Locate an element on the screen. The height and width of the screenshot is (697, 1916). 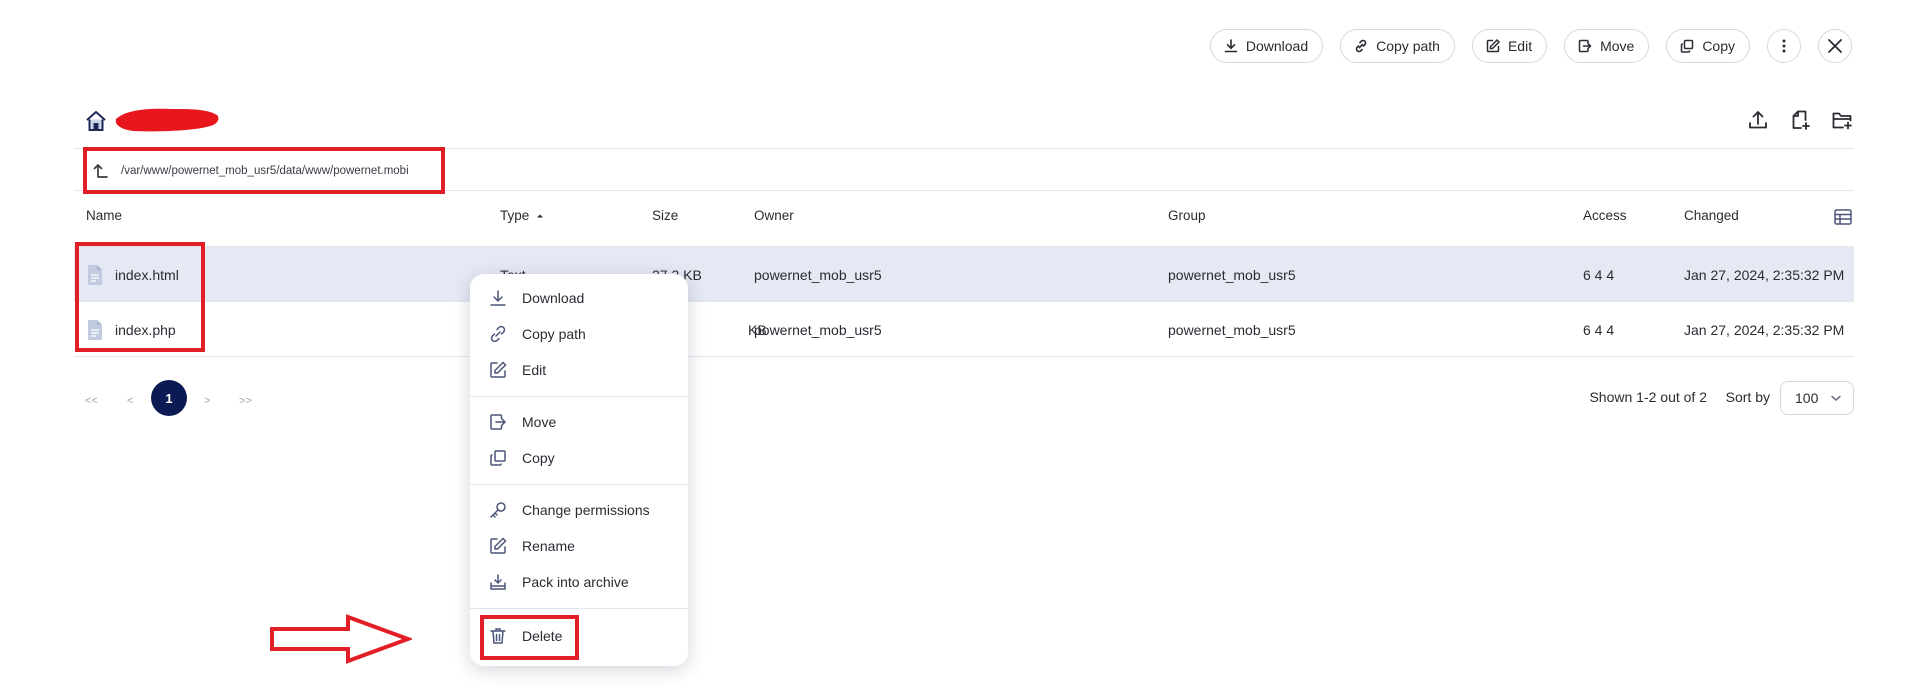
menu-item-rename: Rename is located at coordinates (531, 546).